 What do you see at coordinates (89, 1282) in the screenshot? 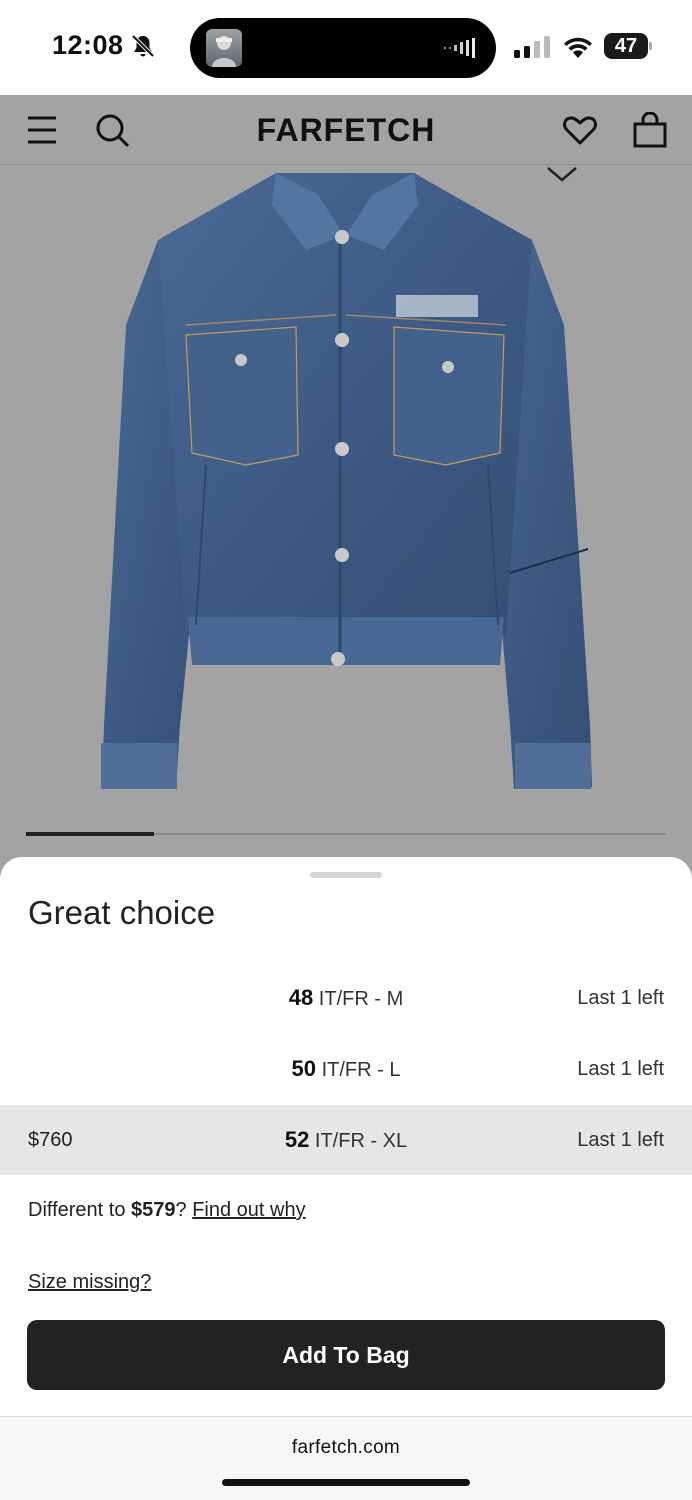
I see `size-missing-link: Size missing?` at bounding box center [89, 1282].